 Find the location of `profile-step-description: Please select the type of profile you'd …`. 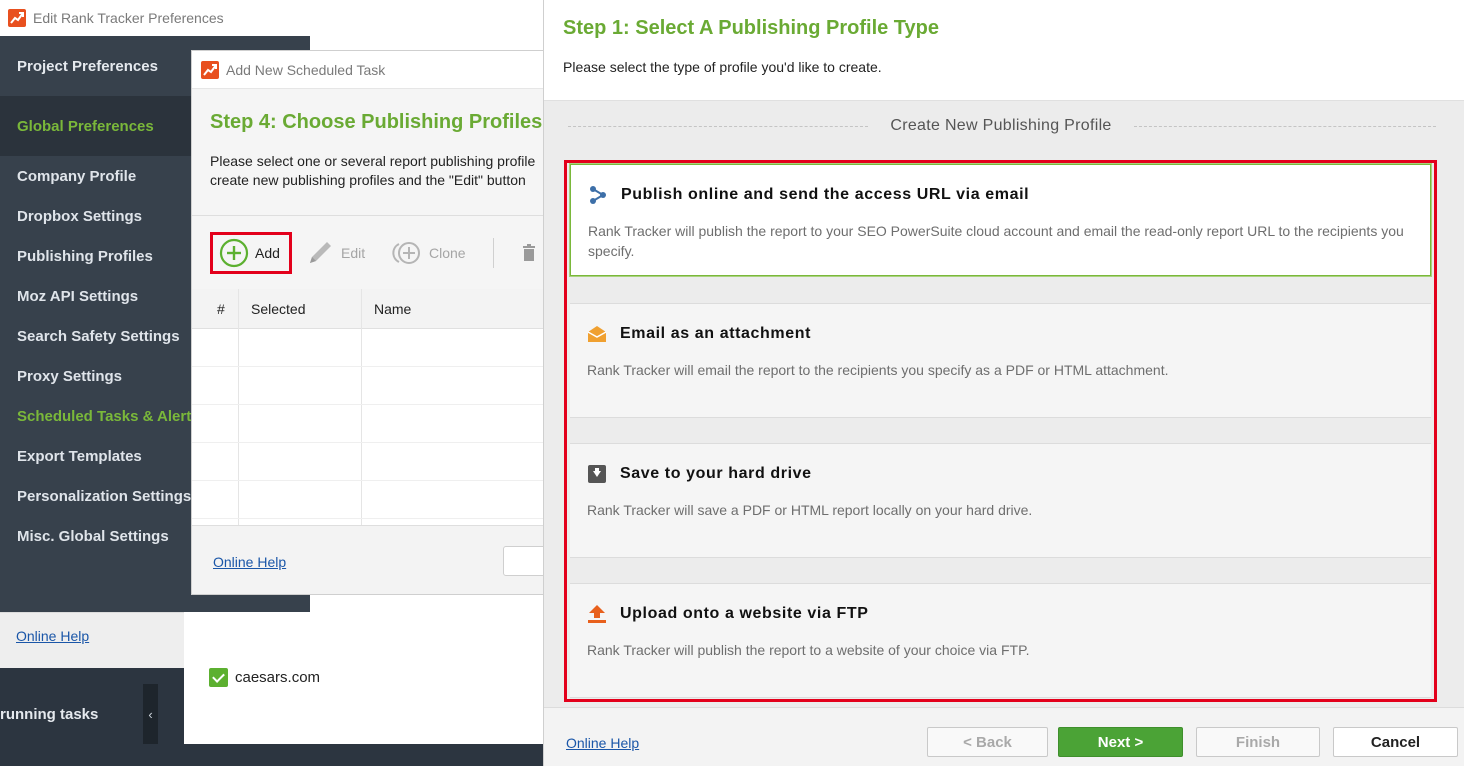

profile-step-description: Please select the type of profile you'd … is located at coordinates (722, 67).